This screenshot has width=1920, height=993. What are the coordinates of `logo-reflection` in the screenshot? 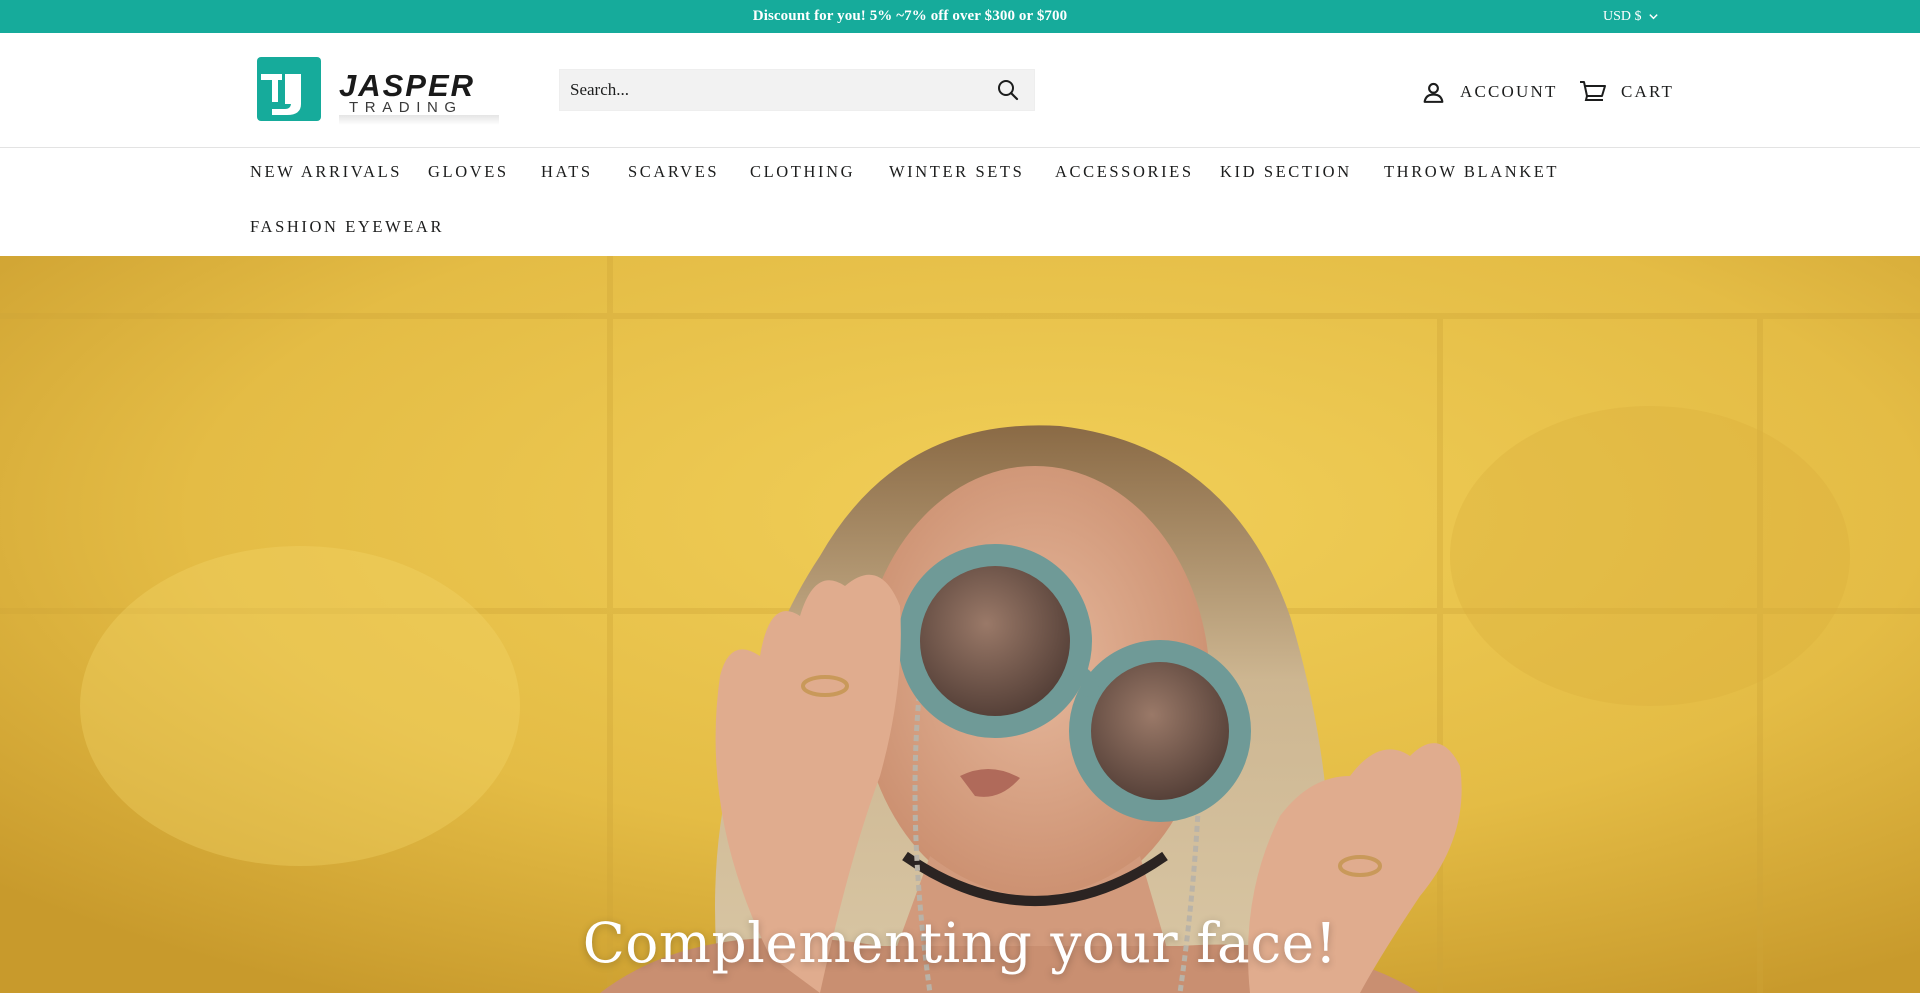 It's located at (419, 120).